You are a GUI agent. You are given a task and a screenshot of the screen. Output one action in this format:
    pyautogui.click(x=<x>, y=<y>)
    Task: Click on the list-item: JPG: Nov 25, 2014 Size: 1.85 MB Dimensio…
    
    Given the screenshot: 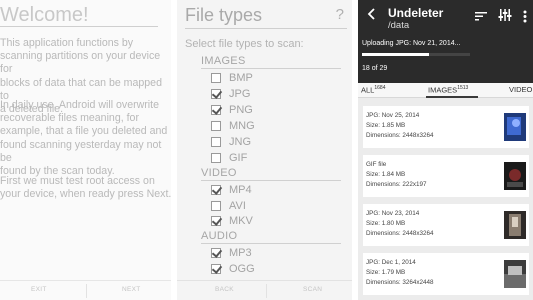 What is the action you would take?
    pyautogui.click(x=446, y=127)
    